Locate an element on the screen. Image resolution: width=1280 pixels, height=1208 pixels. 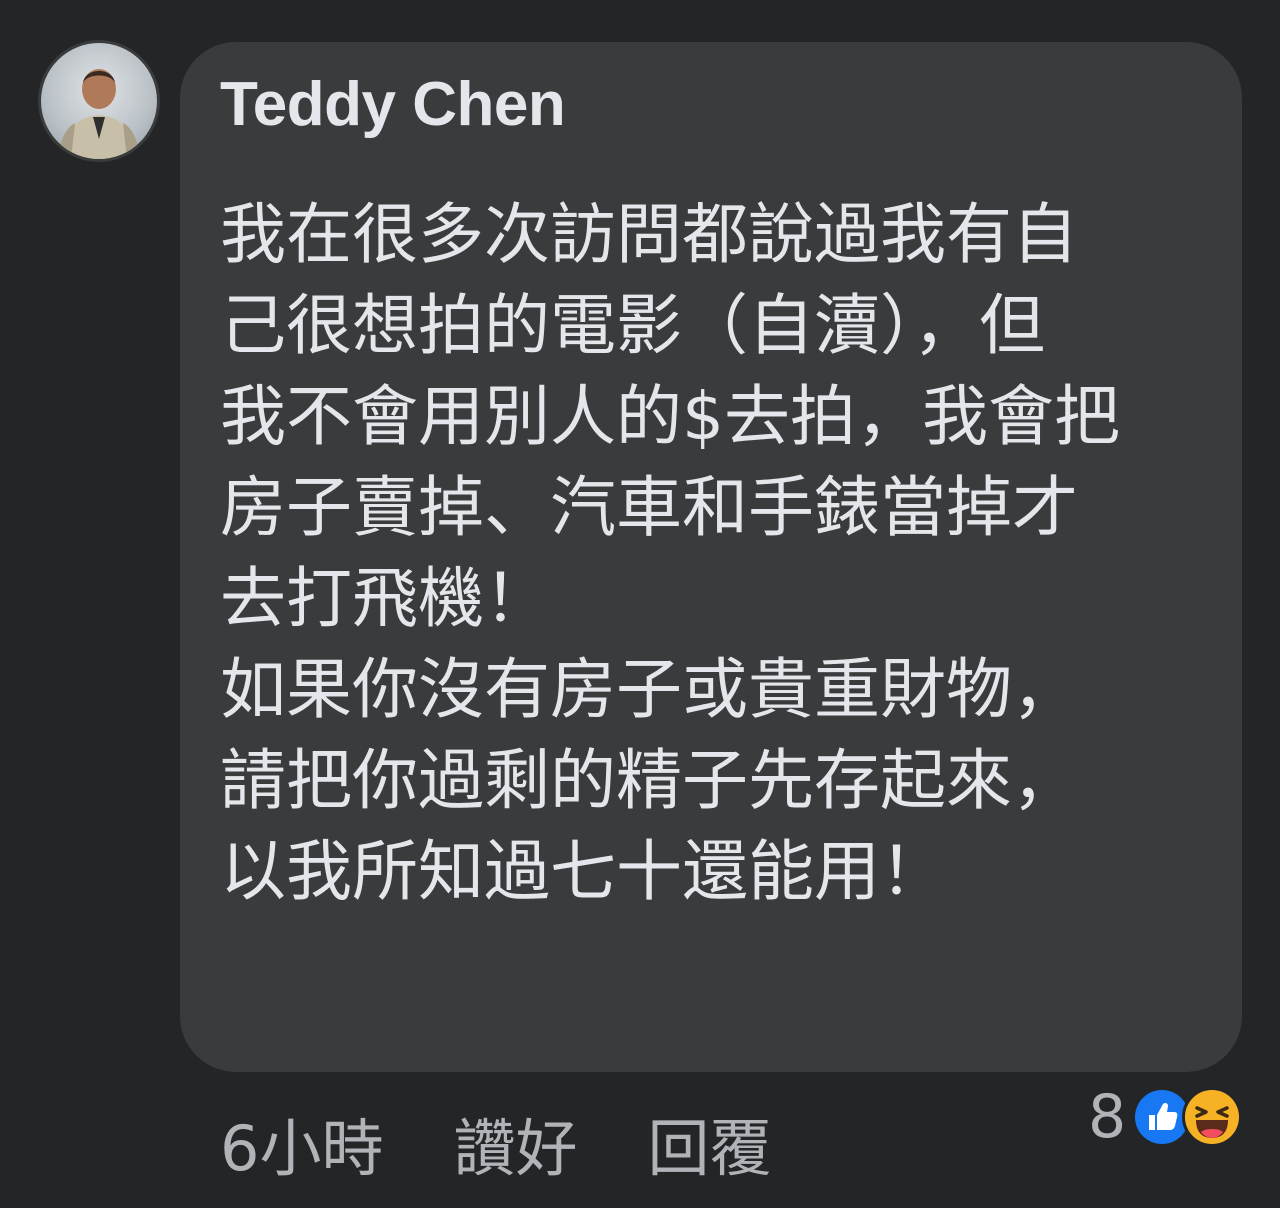
comment-actions-bar: 6小時 讚好 回覆 is located at coordinates (530, 1146).